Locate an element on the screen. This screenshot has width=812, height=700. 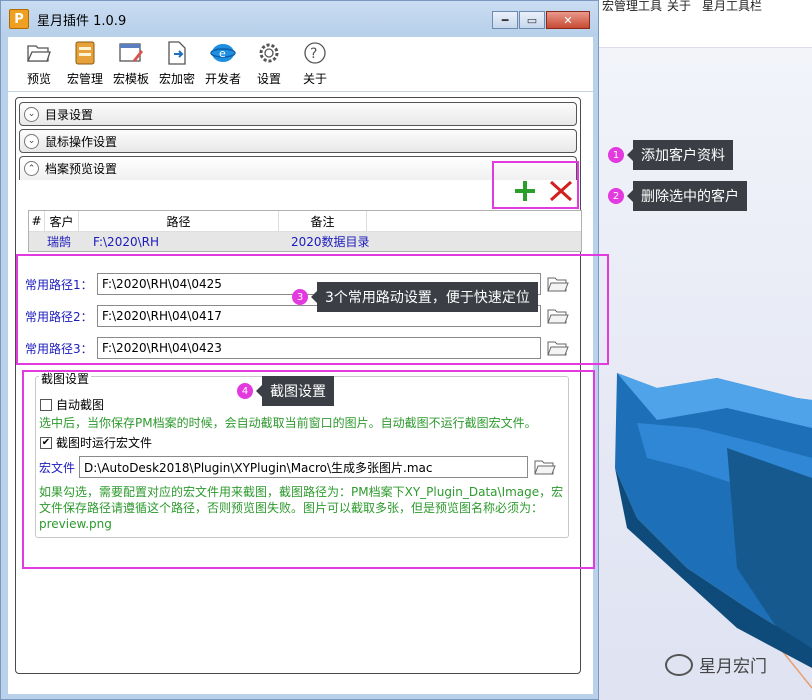
cell-note: 2020数据目录 is located at coordinates (330, 242).